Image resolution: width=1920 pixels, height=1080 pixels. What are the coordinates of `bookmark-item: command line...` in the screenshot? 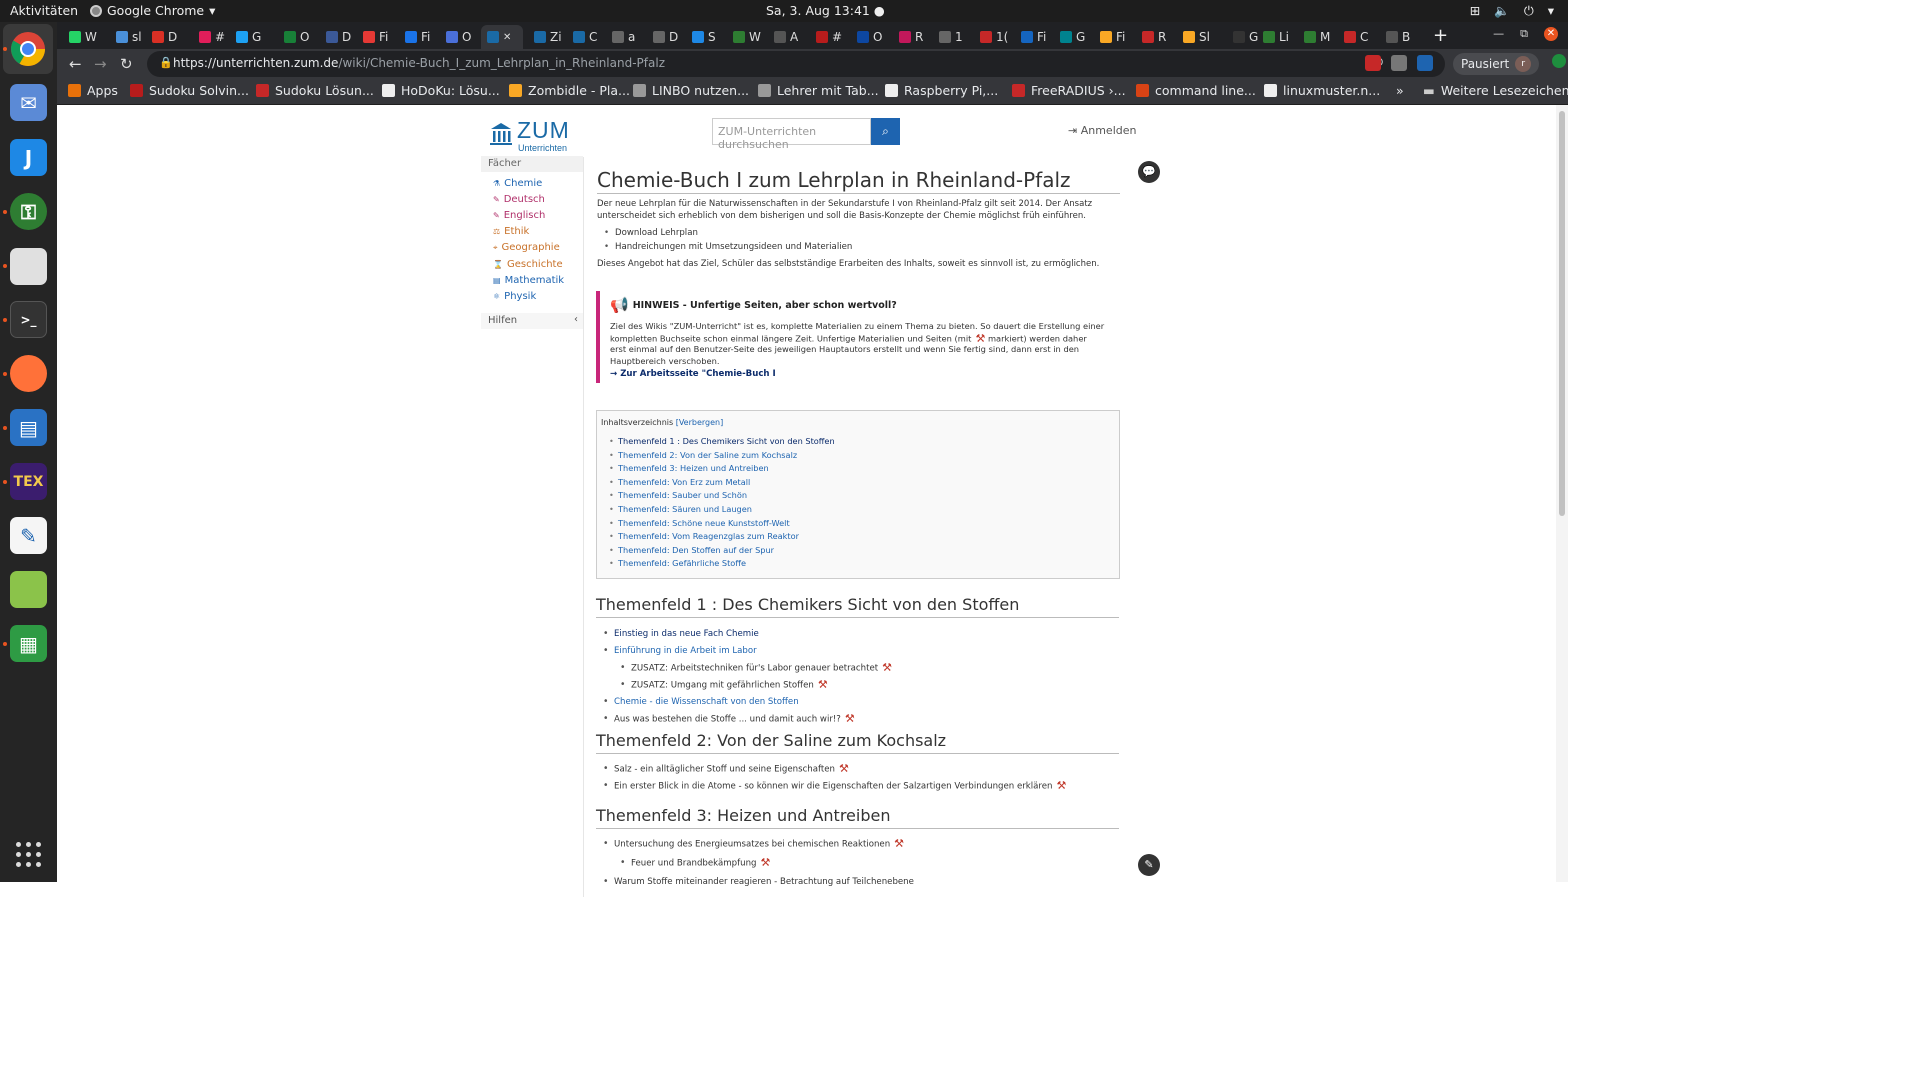 It's located at (1196, 90).